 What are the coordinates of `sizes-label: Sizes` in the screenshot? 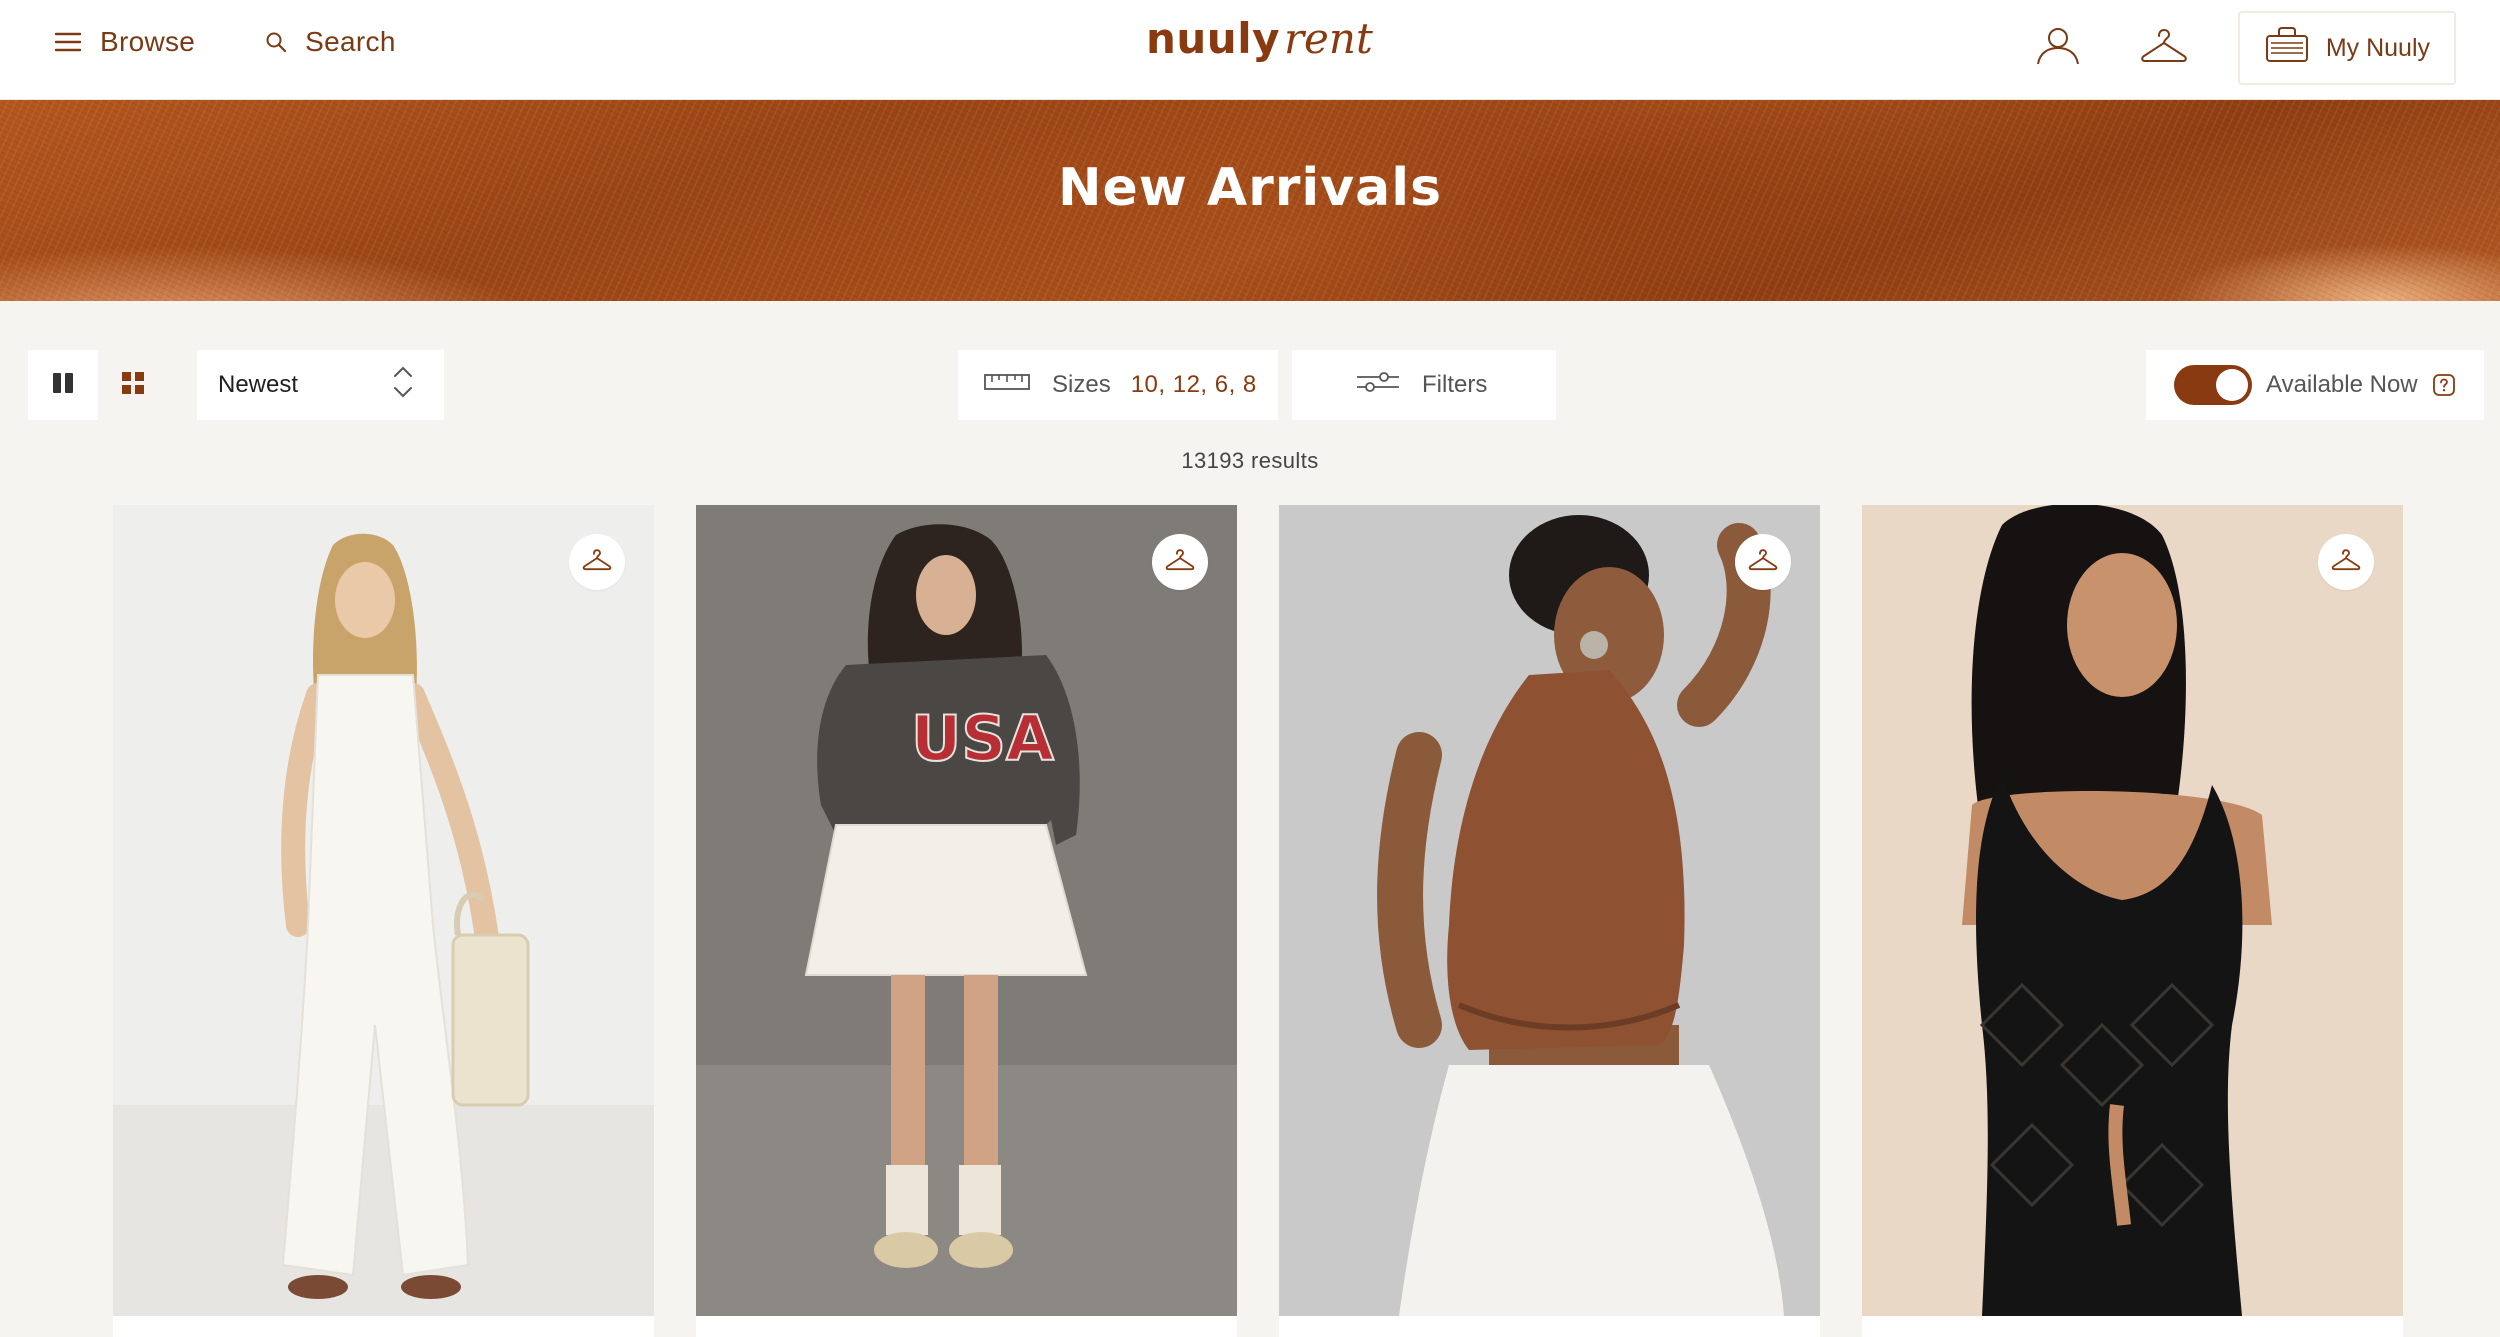 It's located at (1081, 384).